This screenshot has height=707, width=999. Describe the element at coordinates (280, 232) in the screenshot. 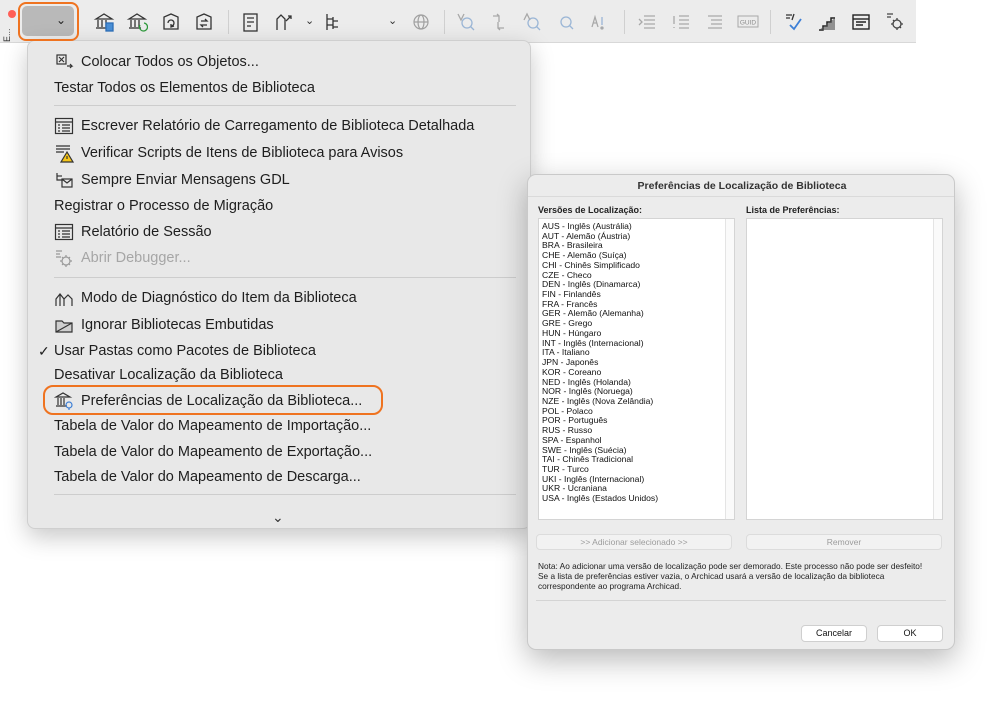

I see `menu-item-session-report: Relatório de Sessão` at that location.